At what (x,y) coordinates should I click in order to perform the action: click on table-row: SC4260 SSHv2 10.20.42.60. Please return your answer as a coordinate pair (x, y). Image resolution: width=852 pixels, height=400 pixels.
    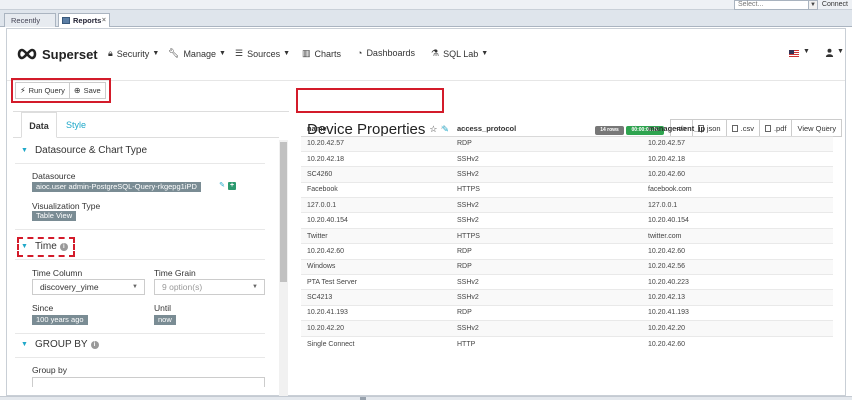
    Looking at the image, I should click on (567, 174).